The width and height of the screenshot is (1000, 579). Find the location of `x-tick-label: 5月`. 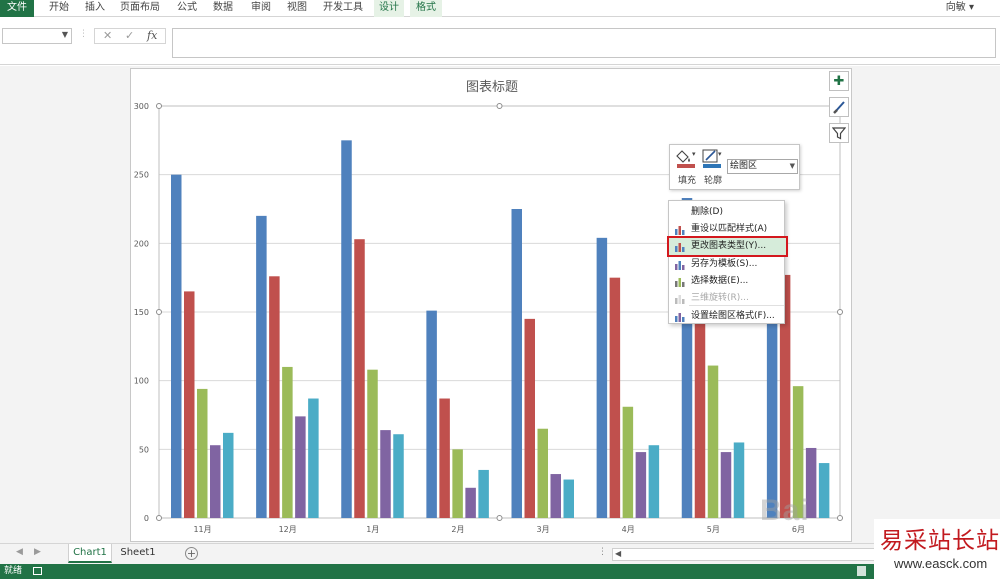

x-tick-label: 5月 is located at coordinates (713, 529).